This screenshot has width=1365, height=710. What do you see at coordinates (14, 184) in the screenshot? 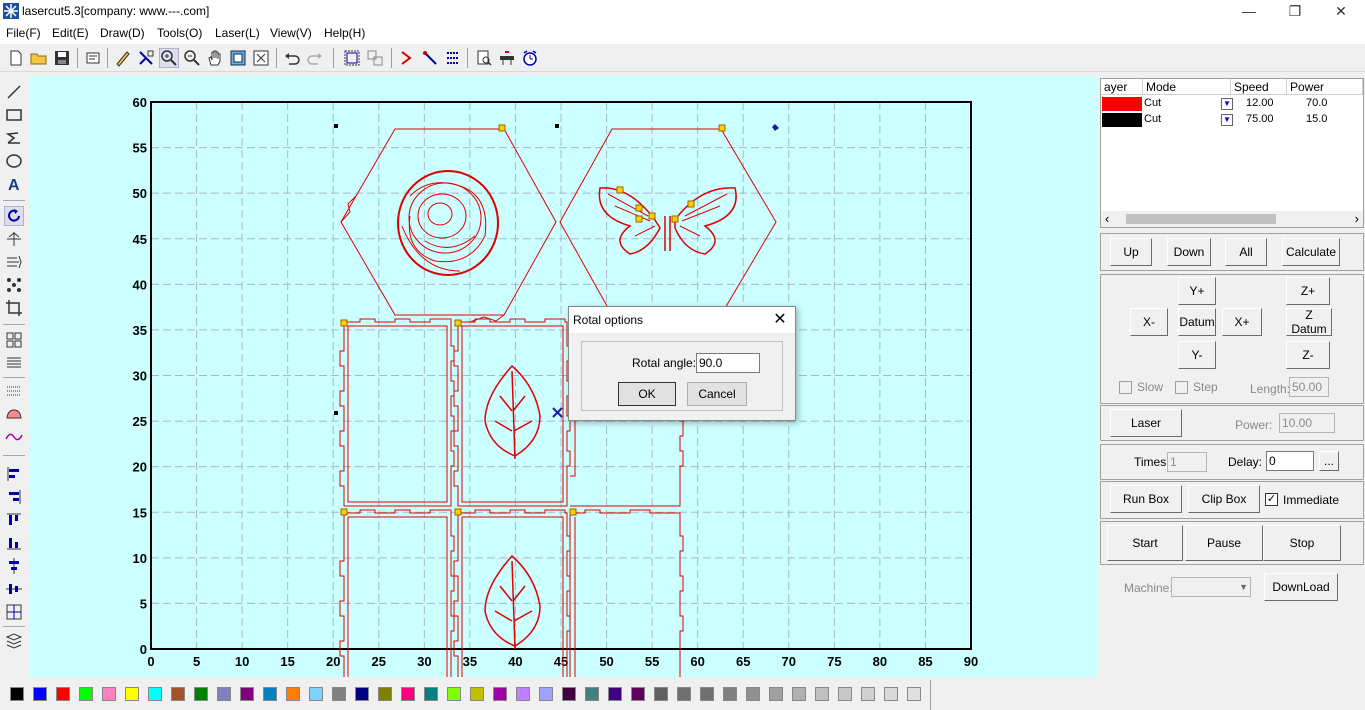
I see `text-tool-icon: A` at bounding box center [14, 184].